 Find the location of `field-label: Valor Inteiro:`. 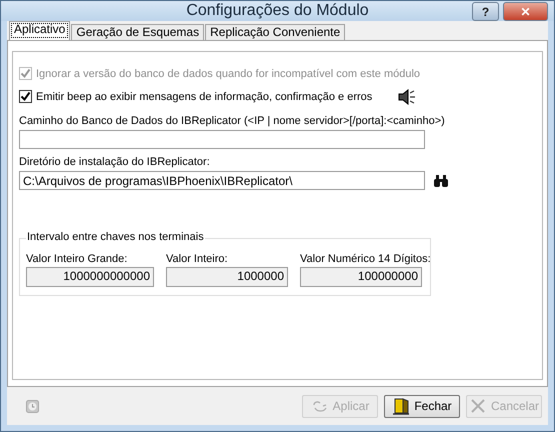

field-label: Valor Inteiro: is located at coordinates (197, 259).